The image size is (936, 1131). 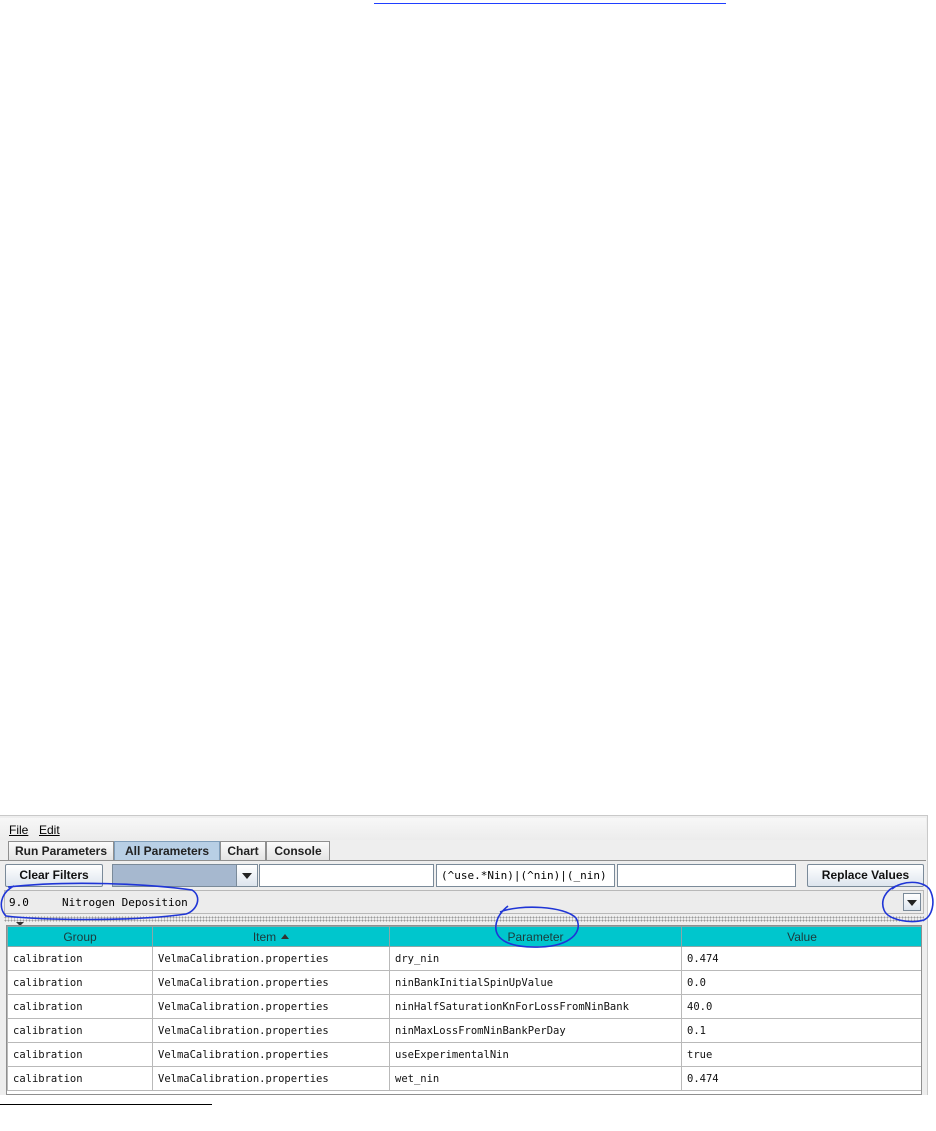 I want to click on menu-file: File, so click(x=18, y=830).